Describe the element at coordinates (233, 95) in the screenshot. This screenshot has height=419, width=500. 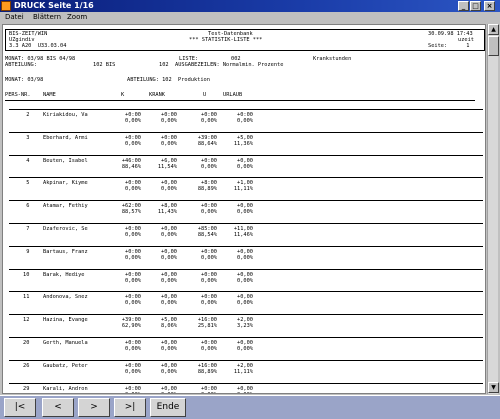
I see `col-urlaub: URLAUB` at that location.